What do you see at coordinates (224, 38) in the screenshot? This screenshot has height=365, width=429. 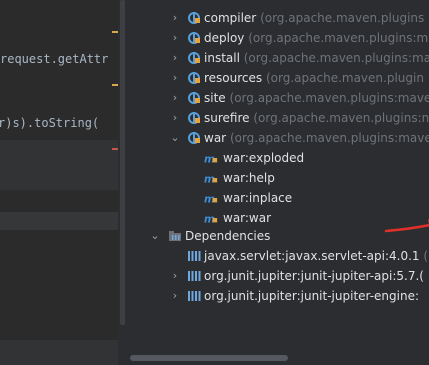 I see `plugin-name: deploy` at bounding box center [224, 38].